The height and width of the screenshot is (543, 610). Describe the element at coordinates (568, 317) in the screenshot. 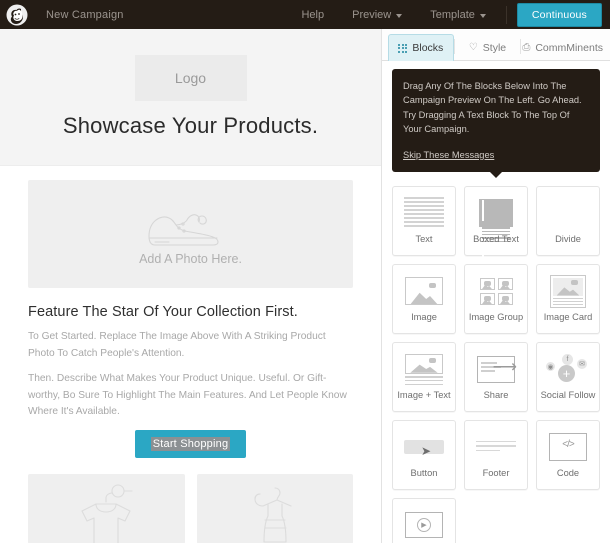

I see `block-image-card-label: Image Card` at that location.